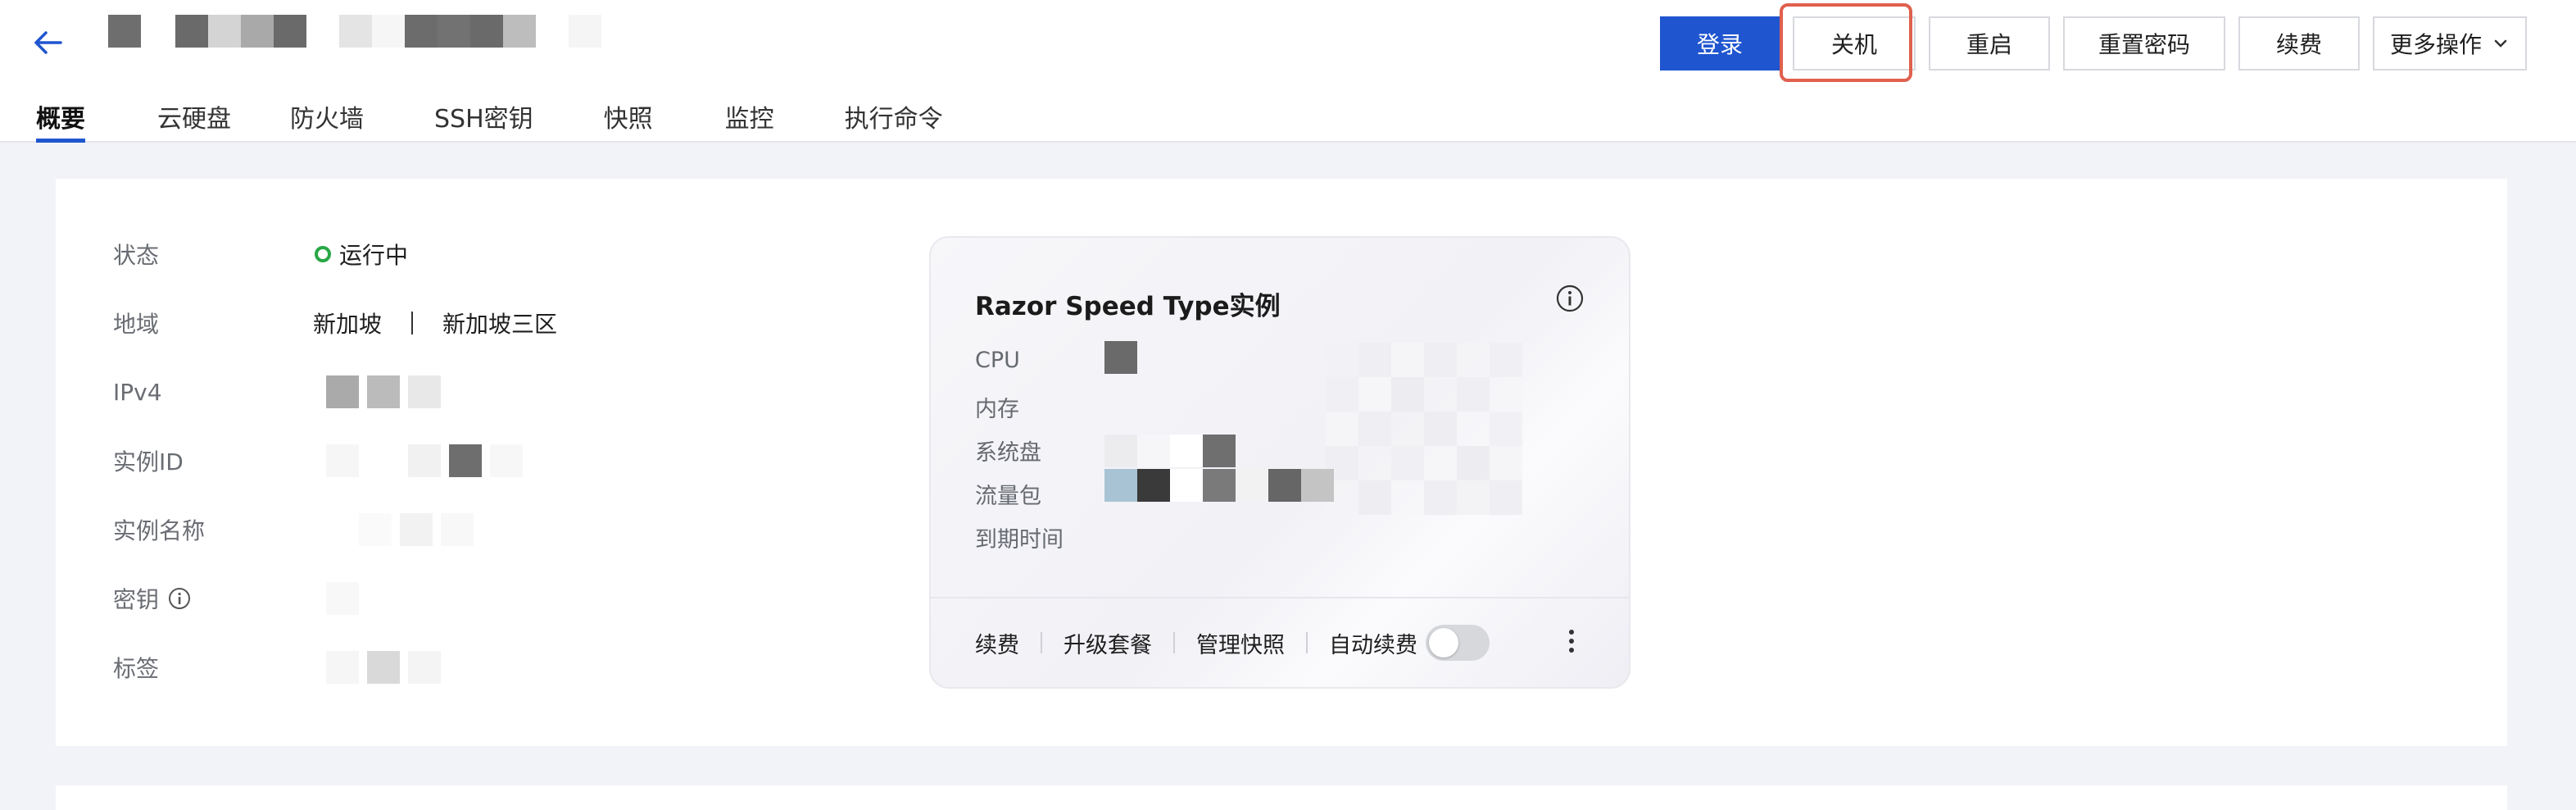  What do you see at coordinates (136, 668) in the screenshot?
I see `tags-label: 标签` at bounding box center [136, 668].